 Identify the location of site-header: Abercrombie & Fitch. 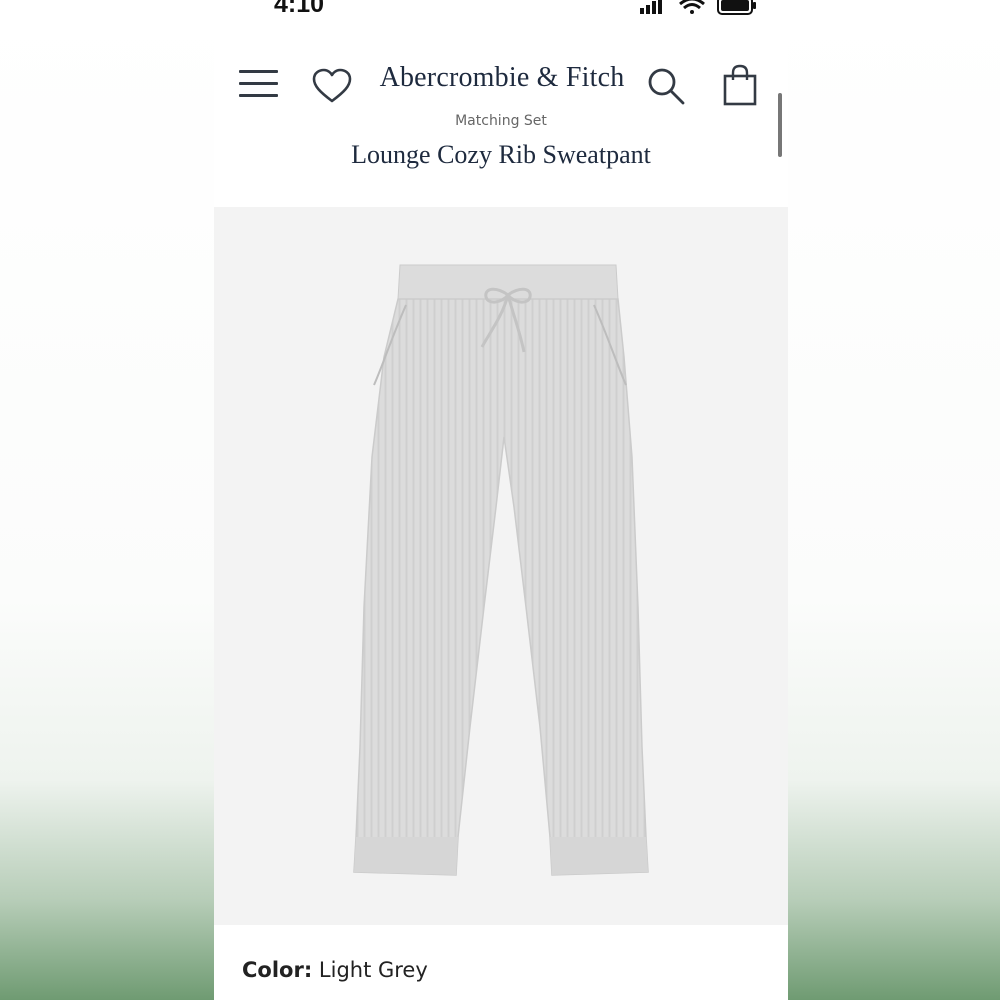
(501, 85).